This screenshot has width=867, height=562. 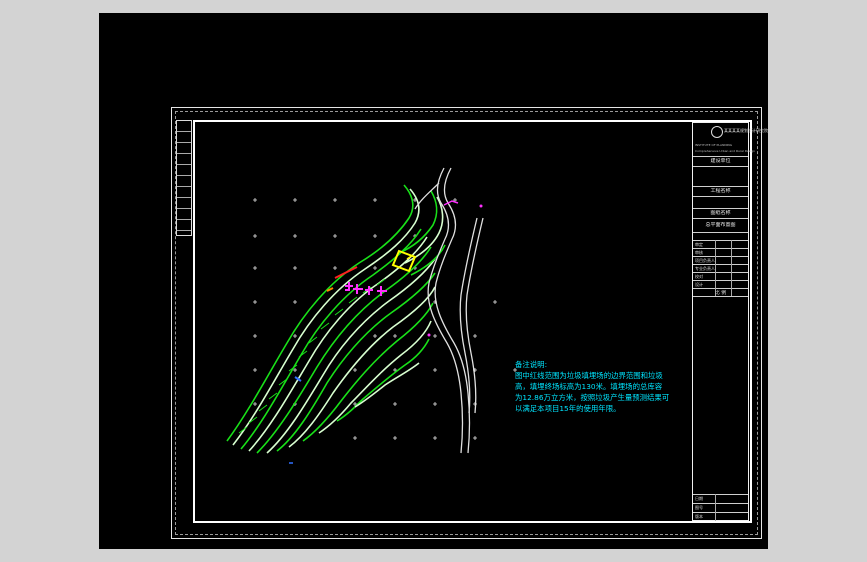 I want to click on grid-crosses, so click(x=385, y=319).